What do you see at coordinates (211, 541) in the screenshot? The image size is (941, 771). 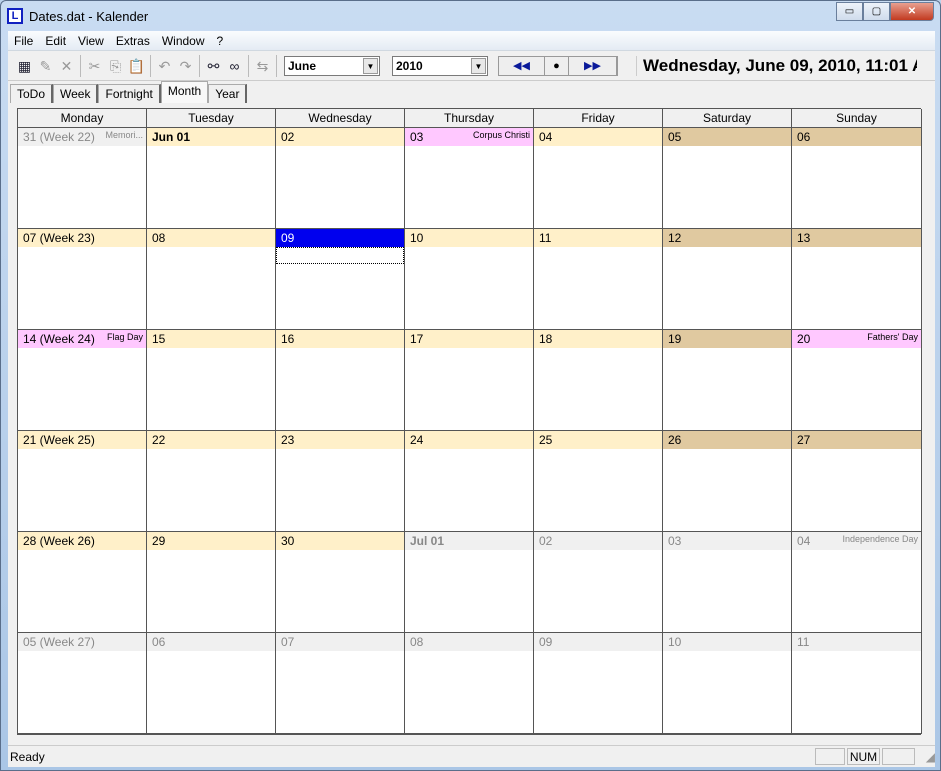 I see `day-header: 29` at bounding box center [211, 541].